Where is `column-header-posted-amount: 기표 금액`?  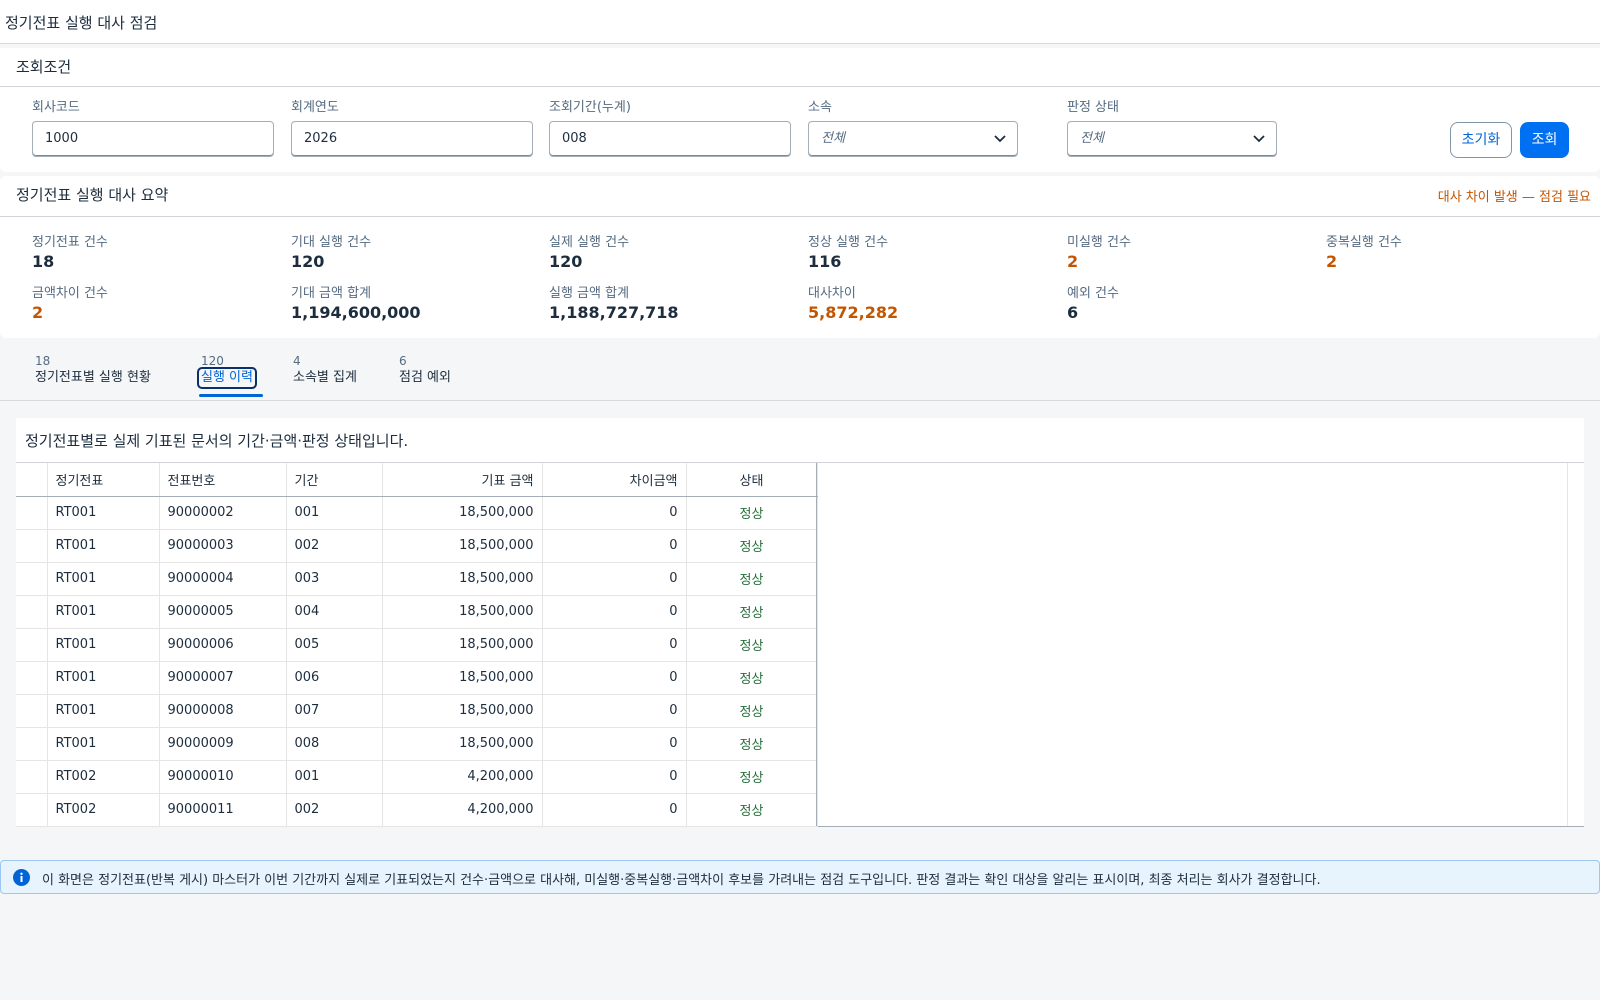 column-header-posted-amount: 기표 금액 is located at coordinates (462, 480).